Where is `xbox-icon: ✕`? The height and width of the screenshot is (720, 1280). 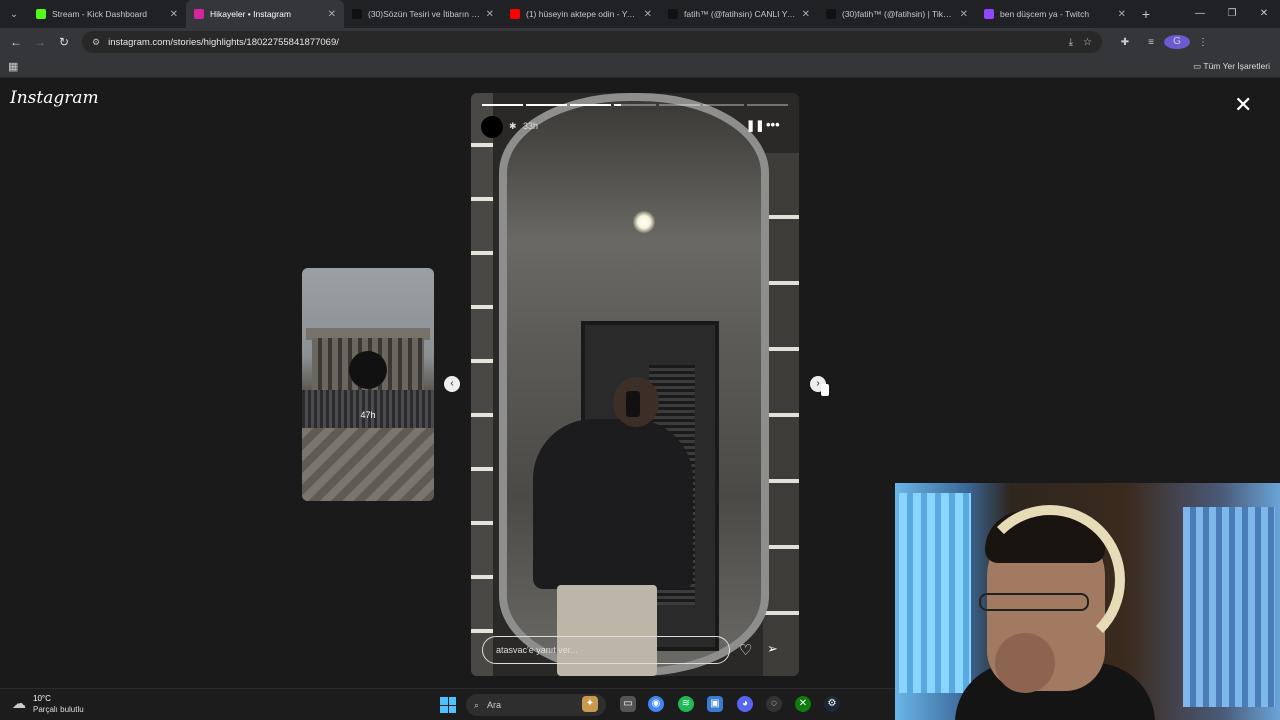
xbox-icon: ✕ is located at coordinates (803, 704).